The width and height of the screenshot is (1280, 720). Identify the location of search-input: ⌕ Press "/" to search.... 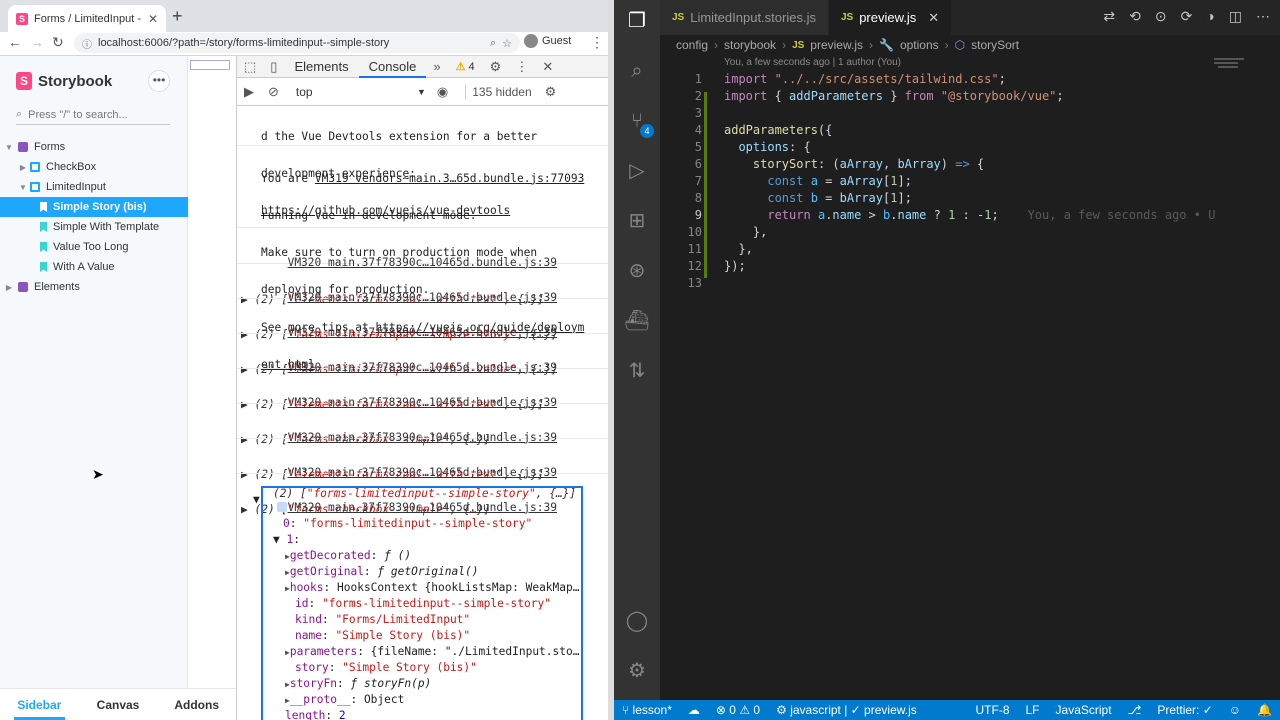
(93, 115).